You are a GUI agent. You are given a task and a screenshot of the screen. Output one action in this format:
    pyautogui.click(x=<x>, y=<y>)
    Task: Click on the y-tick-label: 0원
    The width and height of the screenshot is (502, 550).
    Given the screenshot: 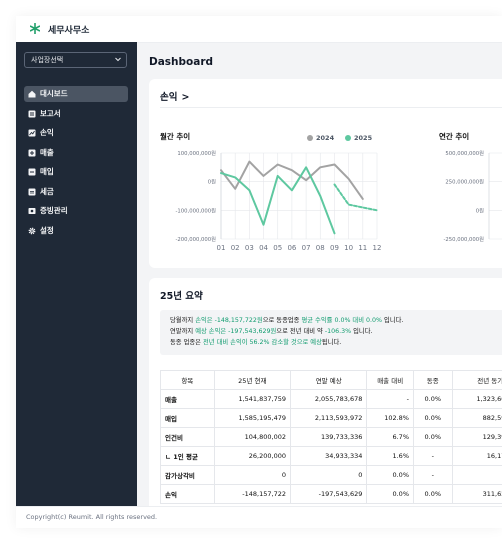 What is the action you would take?
    pyautogui.click(x=480, y=210)
    